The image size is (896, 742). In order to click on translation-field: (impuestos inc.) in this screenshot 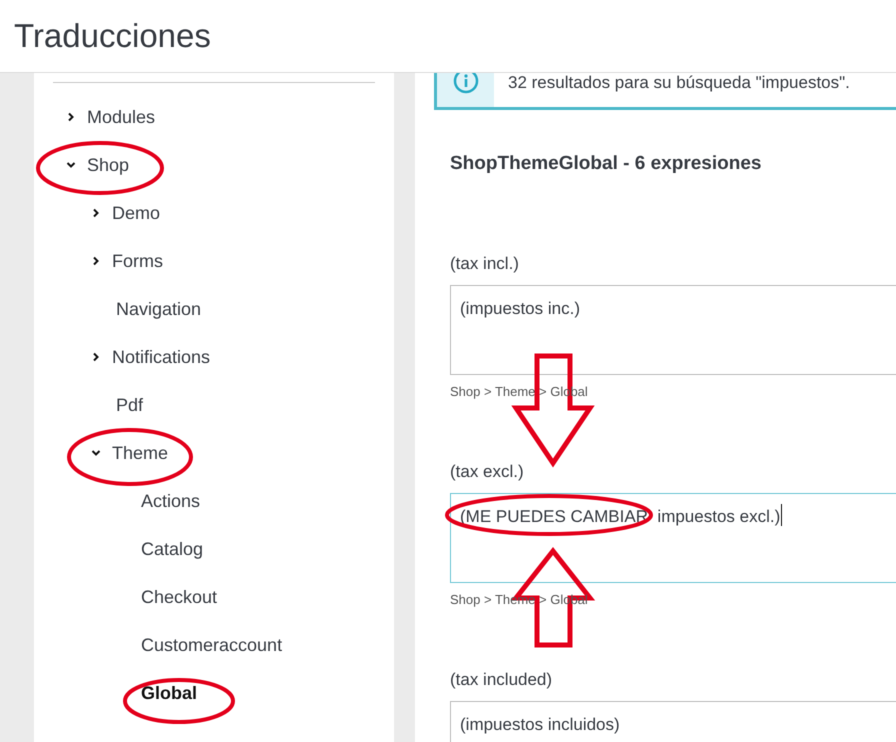, I will do `click(673, 330)`.